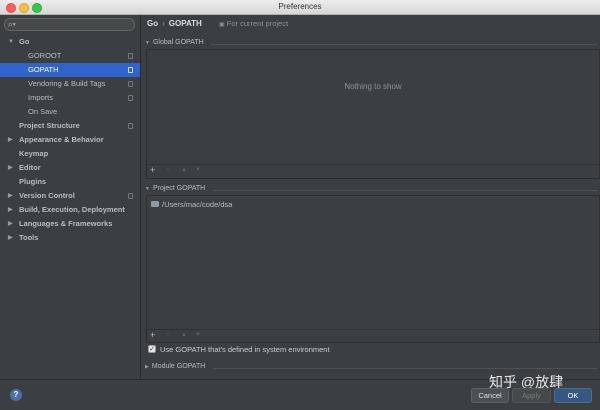 Image resolution: width=600 pixels, height=410 pixels. I want to click on list-item: /Users/mac/code/dsa, so click(191, 204).